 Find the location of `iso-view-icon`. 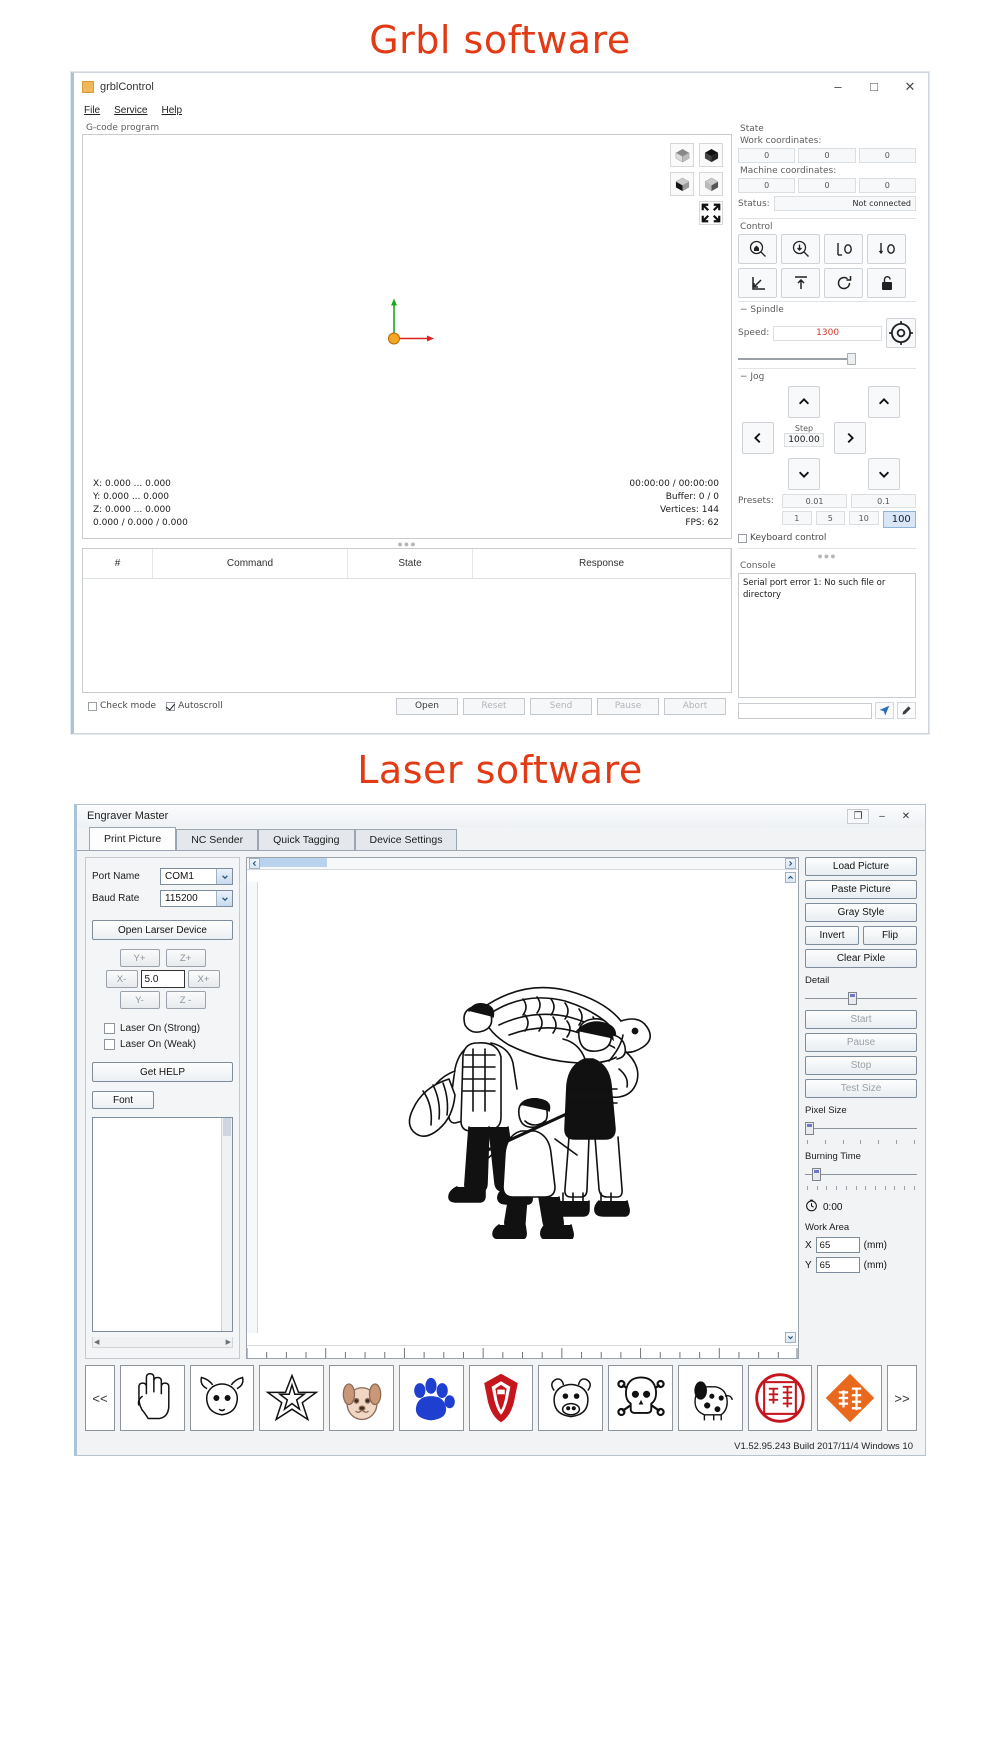

iso-view-icon is located at coordinates (682, 155).